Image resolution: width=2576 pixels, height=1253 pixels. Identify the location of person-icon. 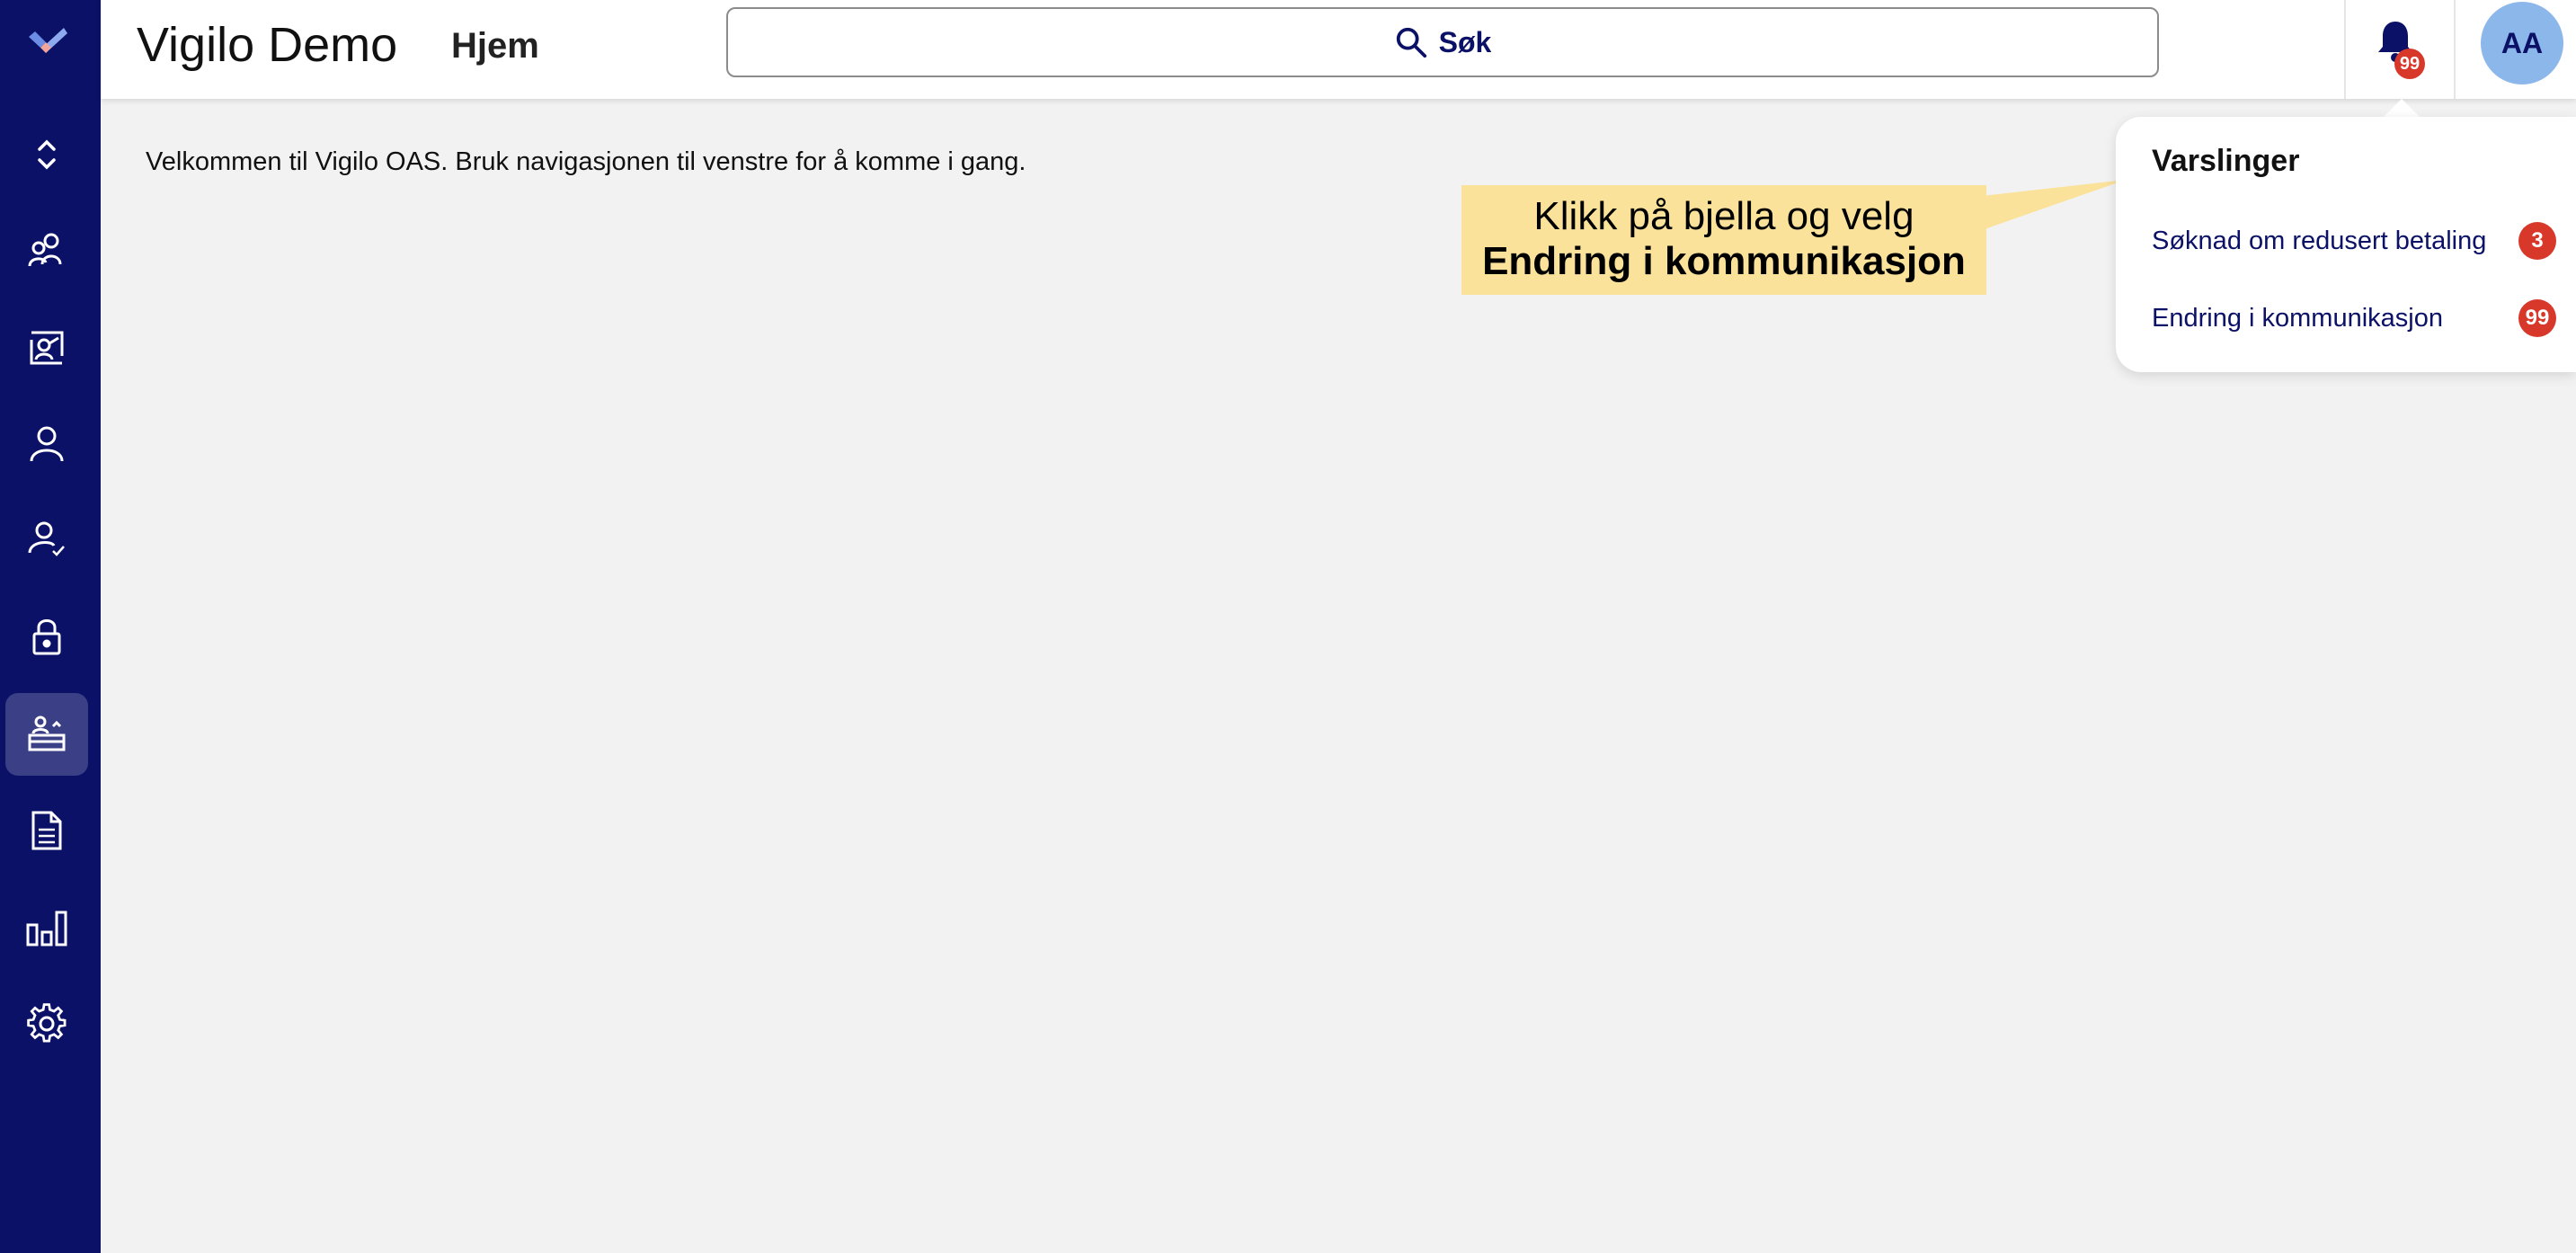
(47, 444).